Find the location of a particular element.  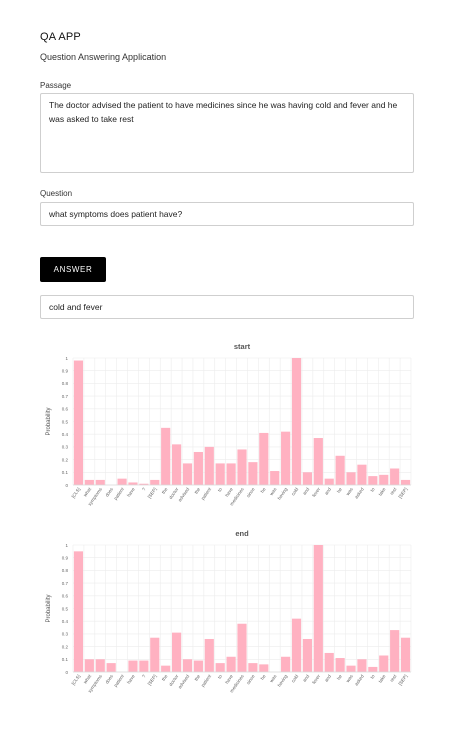

app-subtitle: Question Answering Application is located at coordinates (103, 57).